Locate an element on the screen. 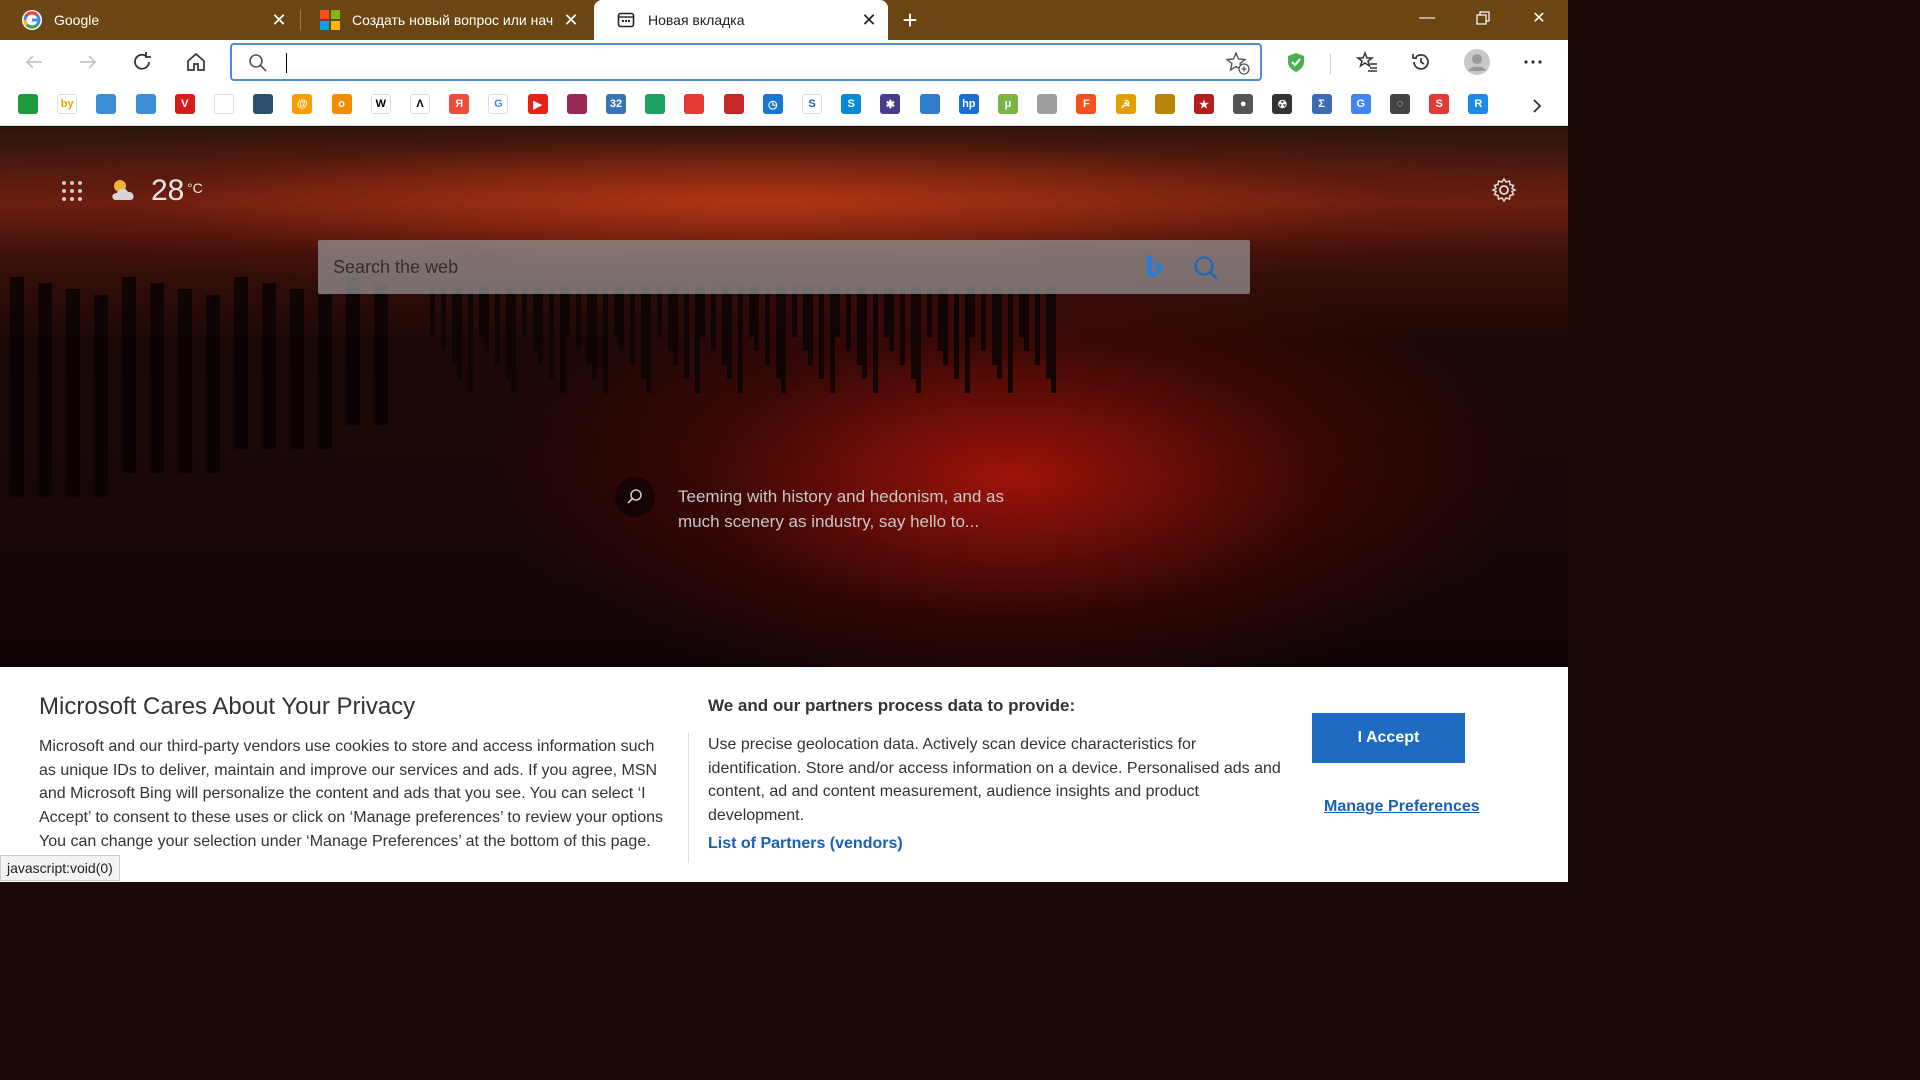 The image size is (1920, 1080). forward-button is located at coordinates (88, 62).